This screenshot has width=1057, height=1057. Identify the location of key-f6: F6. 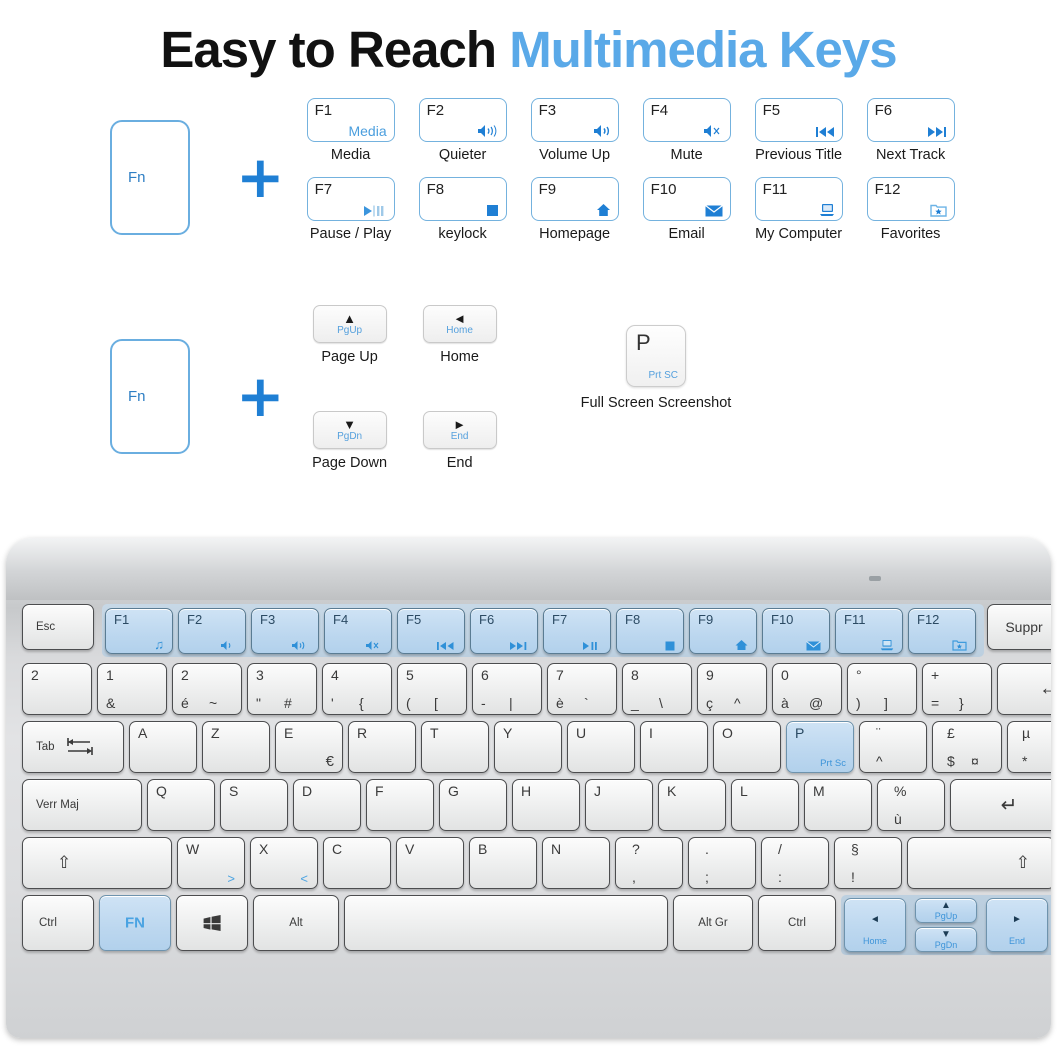
(504, 631).